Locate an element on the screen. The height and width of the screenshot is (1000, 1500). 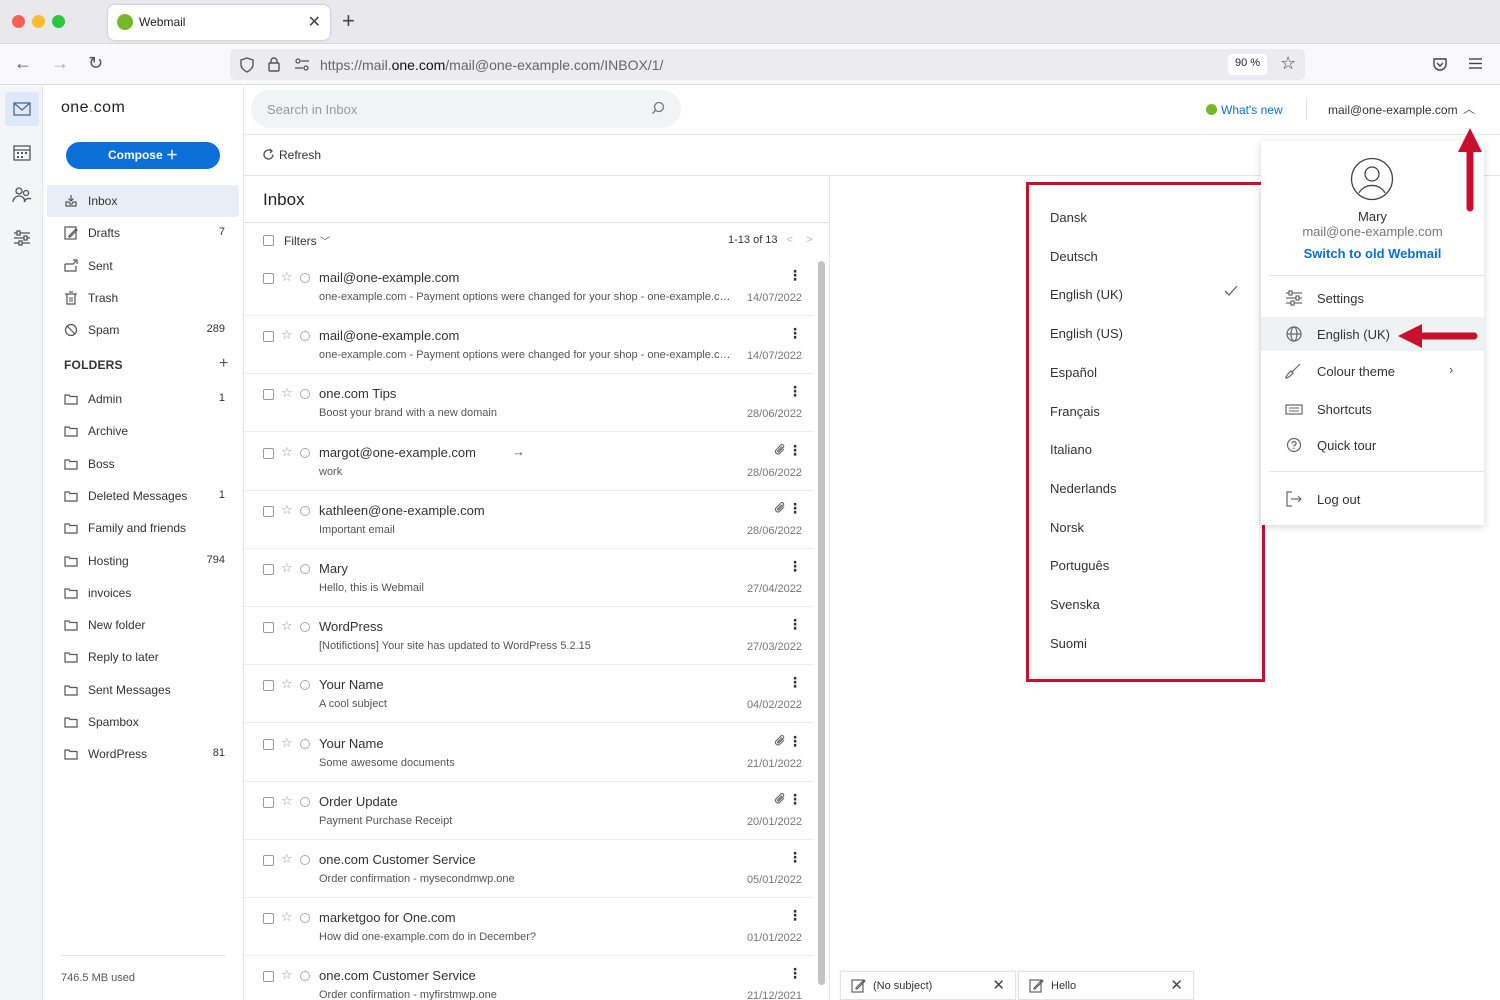
search-icon is located at coordinates (658, 108).